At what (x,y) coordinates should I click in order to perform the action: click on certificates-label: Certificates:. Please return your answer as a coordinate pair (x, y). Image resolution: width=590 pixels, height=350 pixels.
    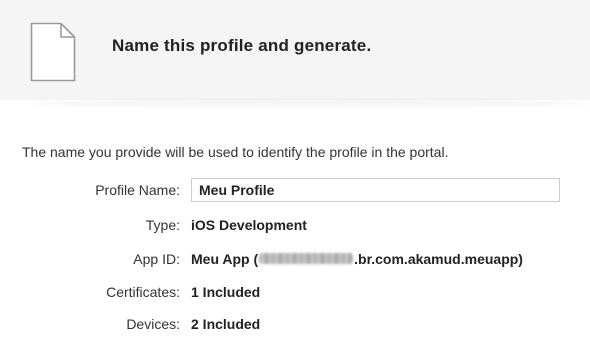
    Looking at the image, I should click on (143, 292).